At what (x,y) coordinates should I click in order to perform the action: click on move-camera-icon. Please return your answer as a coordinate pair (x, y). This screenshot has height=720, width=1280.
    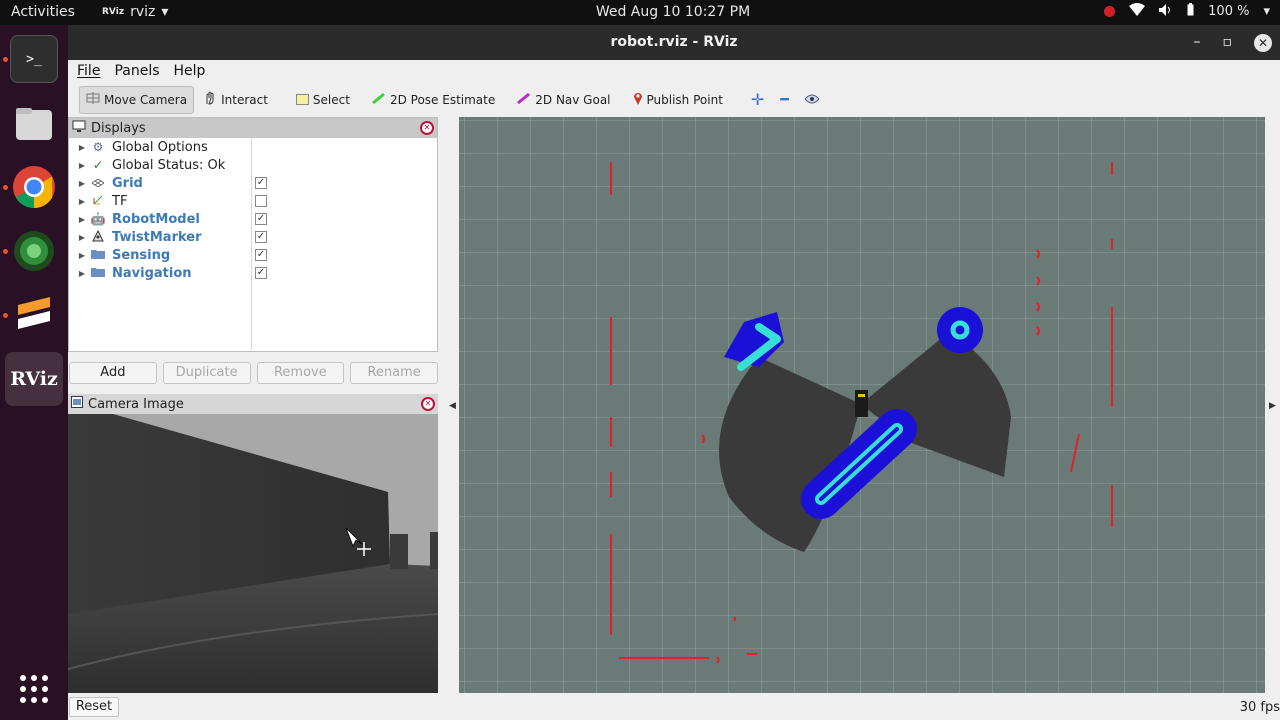
    Looking at the image, I should click on (93, 99).